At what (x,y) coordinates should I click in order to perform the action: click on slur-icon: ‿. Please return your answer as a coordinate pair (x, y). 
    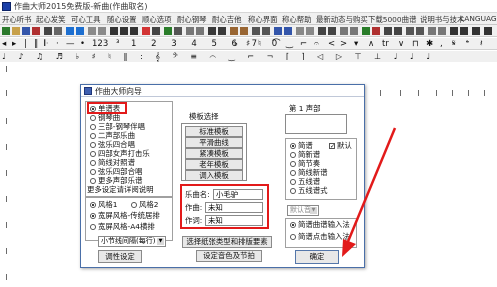
    Looking at the image, I should click on (289, 44).